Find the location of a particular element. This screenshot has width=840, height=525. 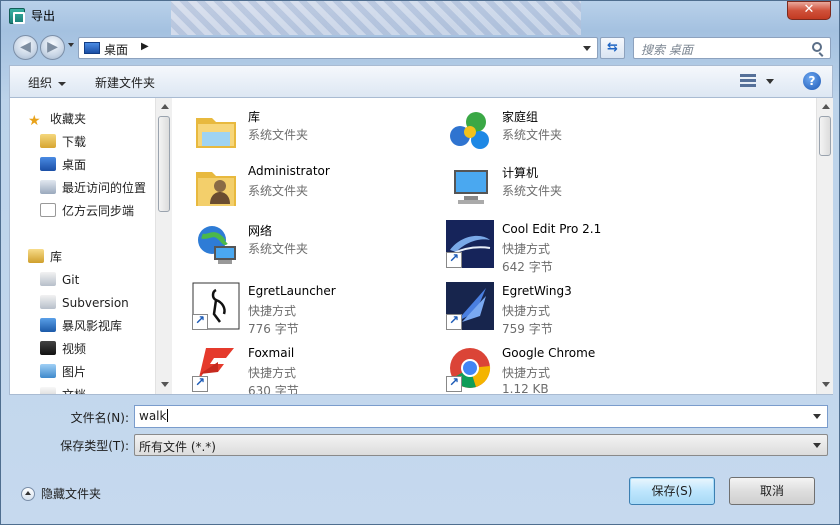

sidebar-item-baofeng: 暴风影视库 is located at coordinates (81, 326).